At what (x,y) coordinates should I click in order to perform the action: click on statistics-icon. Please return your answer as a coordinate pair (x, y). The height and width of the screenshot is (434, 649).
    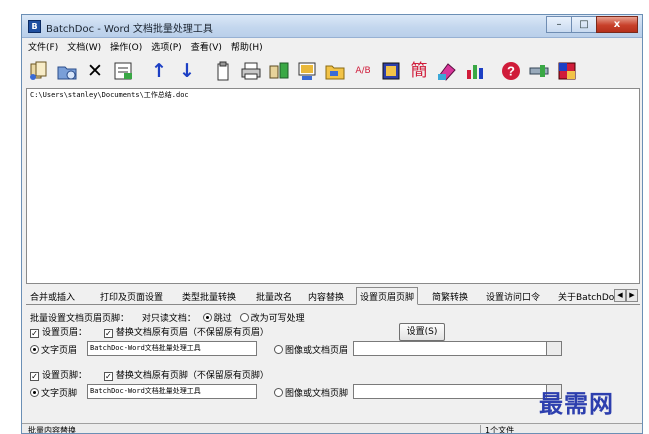
    Looking at the image, I should click on (475, 71).